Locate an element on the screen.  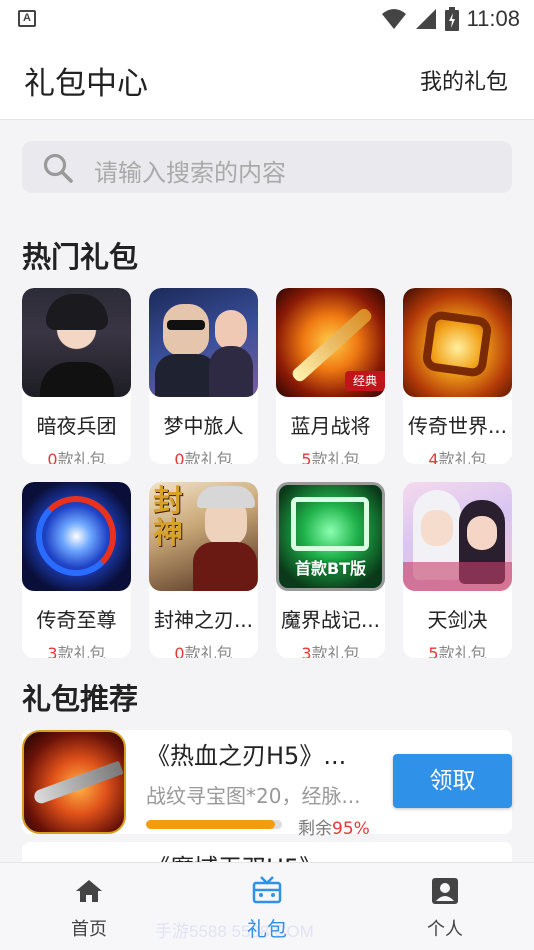
gift-name: 传奇至尊 is located at coordinates (76, 620).